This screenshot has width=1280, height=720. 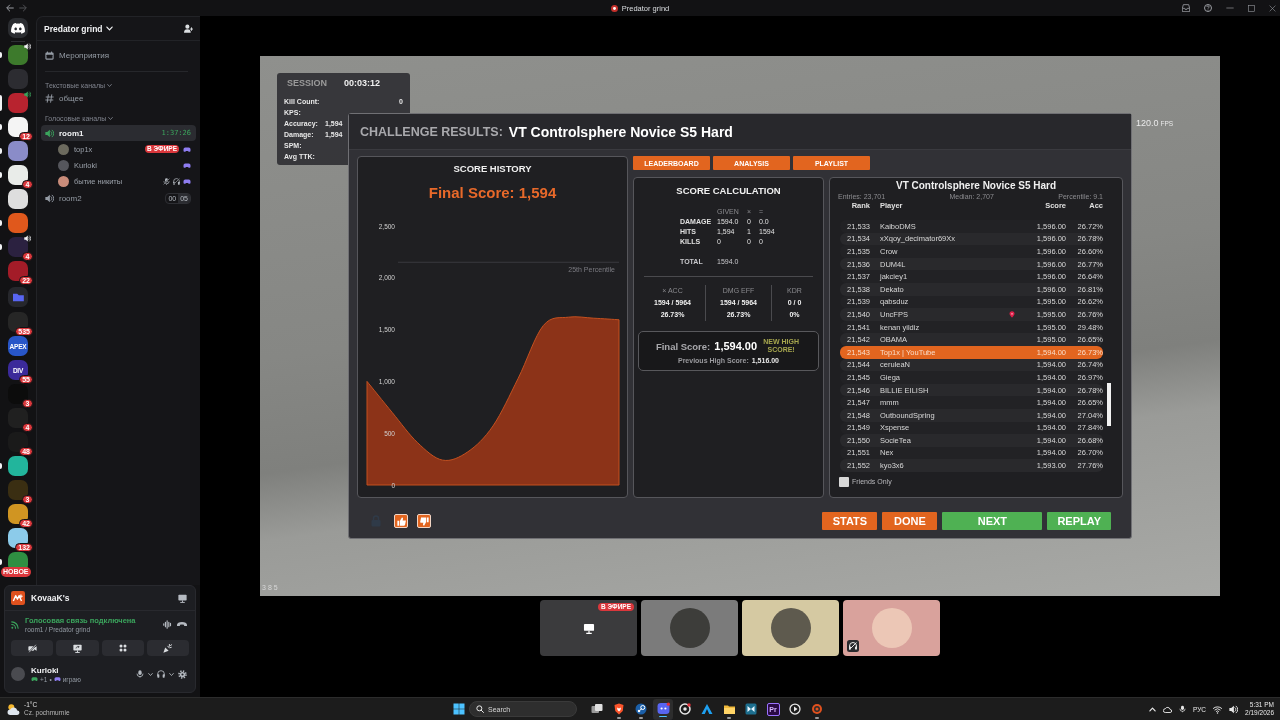 What do you see at coordinates (685, 709) in the screenshot?
I see `aperture-icon` at bounding box center [685, 709].